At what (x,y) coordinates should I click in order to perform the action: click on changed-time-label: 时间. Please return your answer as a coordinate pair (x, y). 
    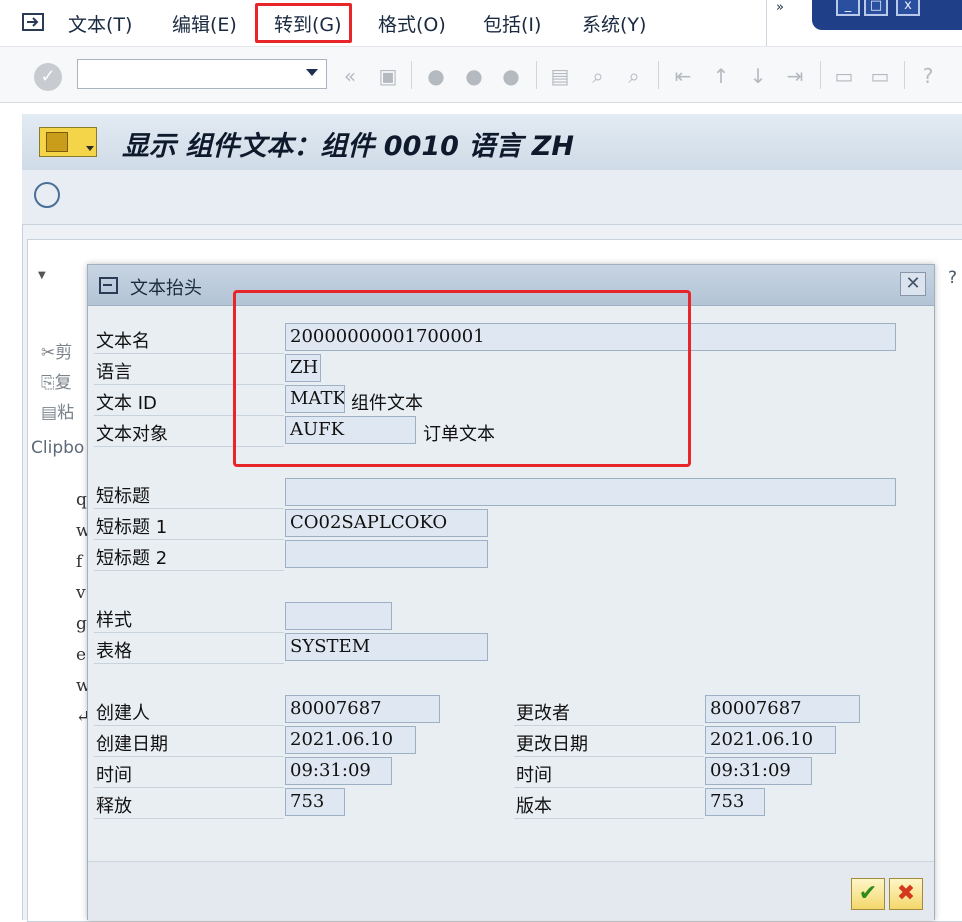
    Looking at the image, I should click on (534, 775).